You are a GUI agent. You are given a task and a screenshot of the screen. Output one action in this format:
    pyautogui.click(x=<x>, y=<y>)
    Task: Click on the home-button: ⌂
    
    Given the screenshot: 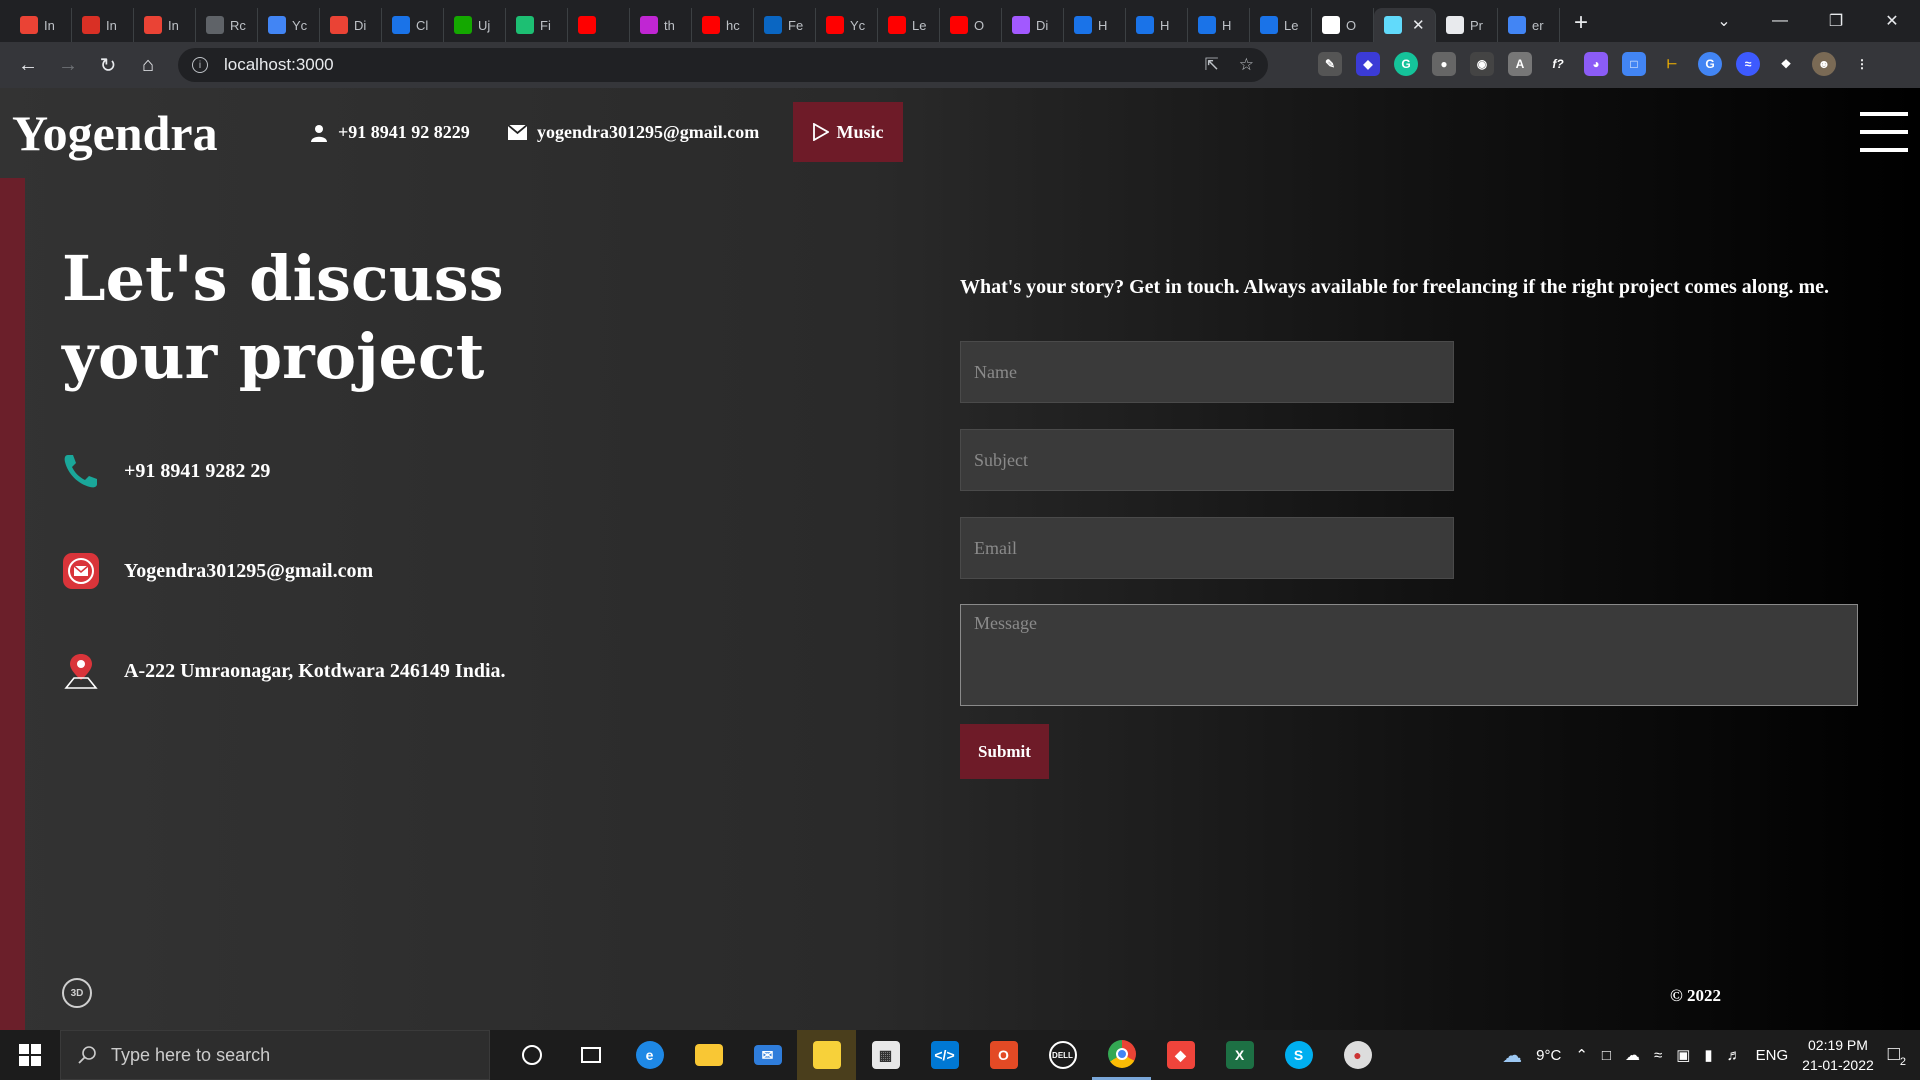 What is the action you would take?
    pyautogui.click(x=148, y=65)
    